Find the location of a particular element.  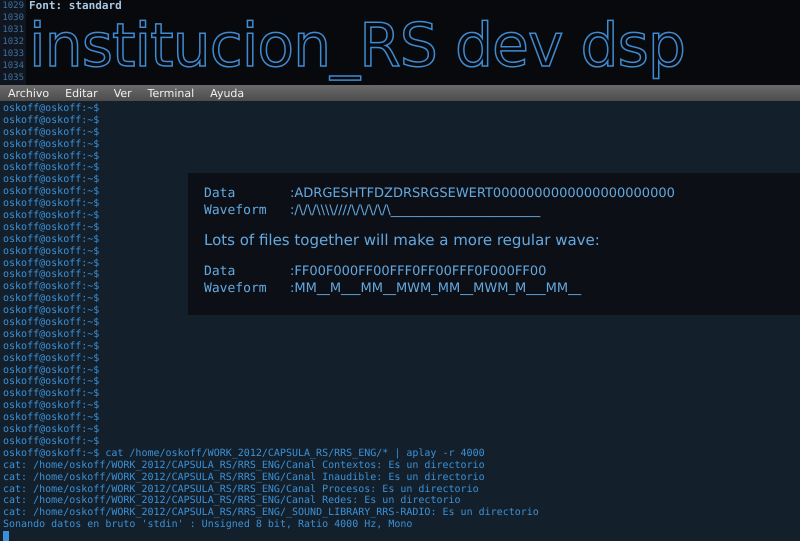

data-value: :MM__M___MM__MWM_MM__MWM_M___MM__ is located at coordinates (436, 288).